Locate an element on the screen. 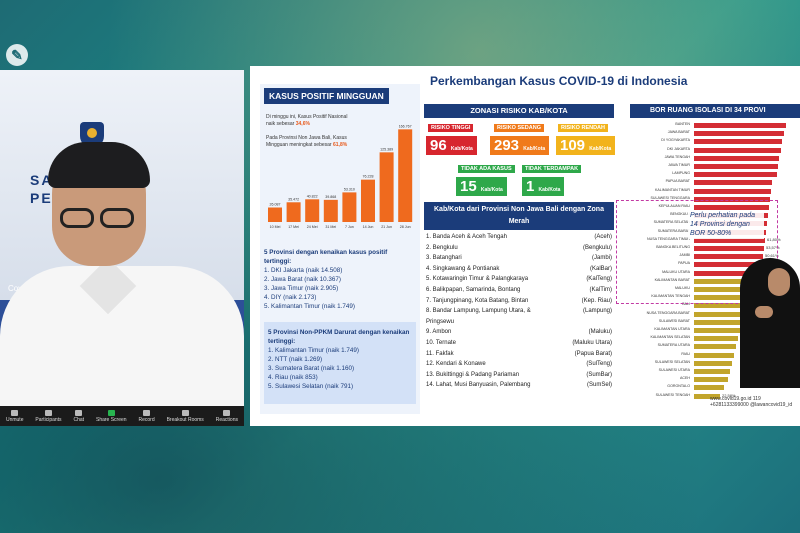  bar-category-label: 31 Mei is located at coordinates (330, 227).